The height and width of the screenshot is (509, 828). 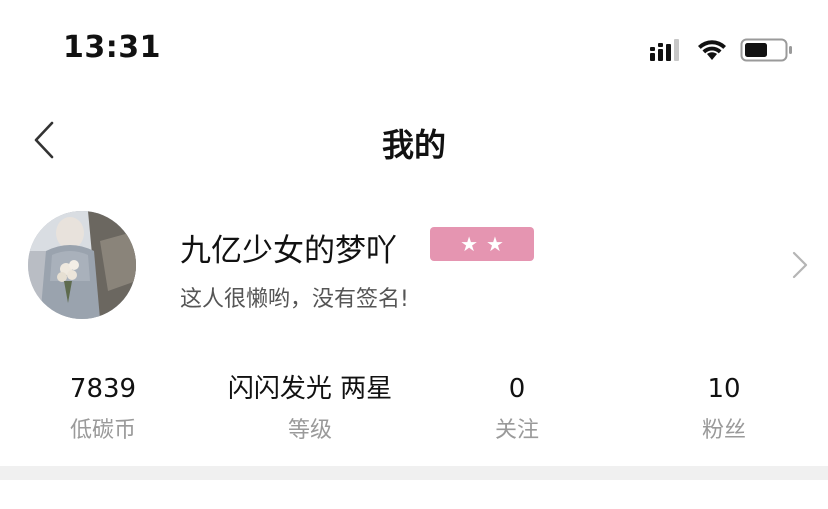 What do you see at coordinates (724, 407) in the screenshot?
I see `stat-followers: 10 粉丝` at bounding box center [724, 407].